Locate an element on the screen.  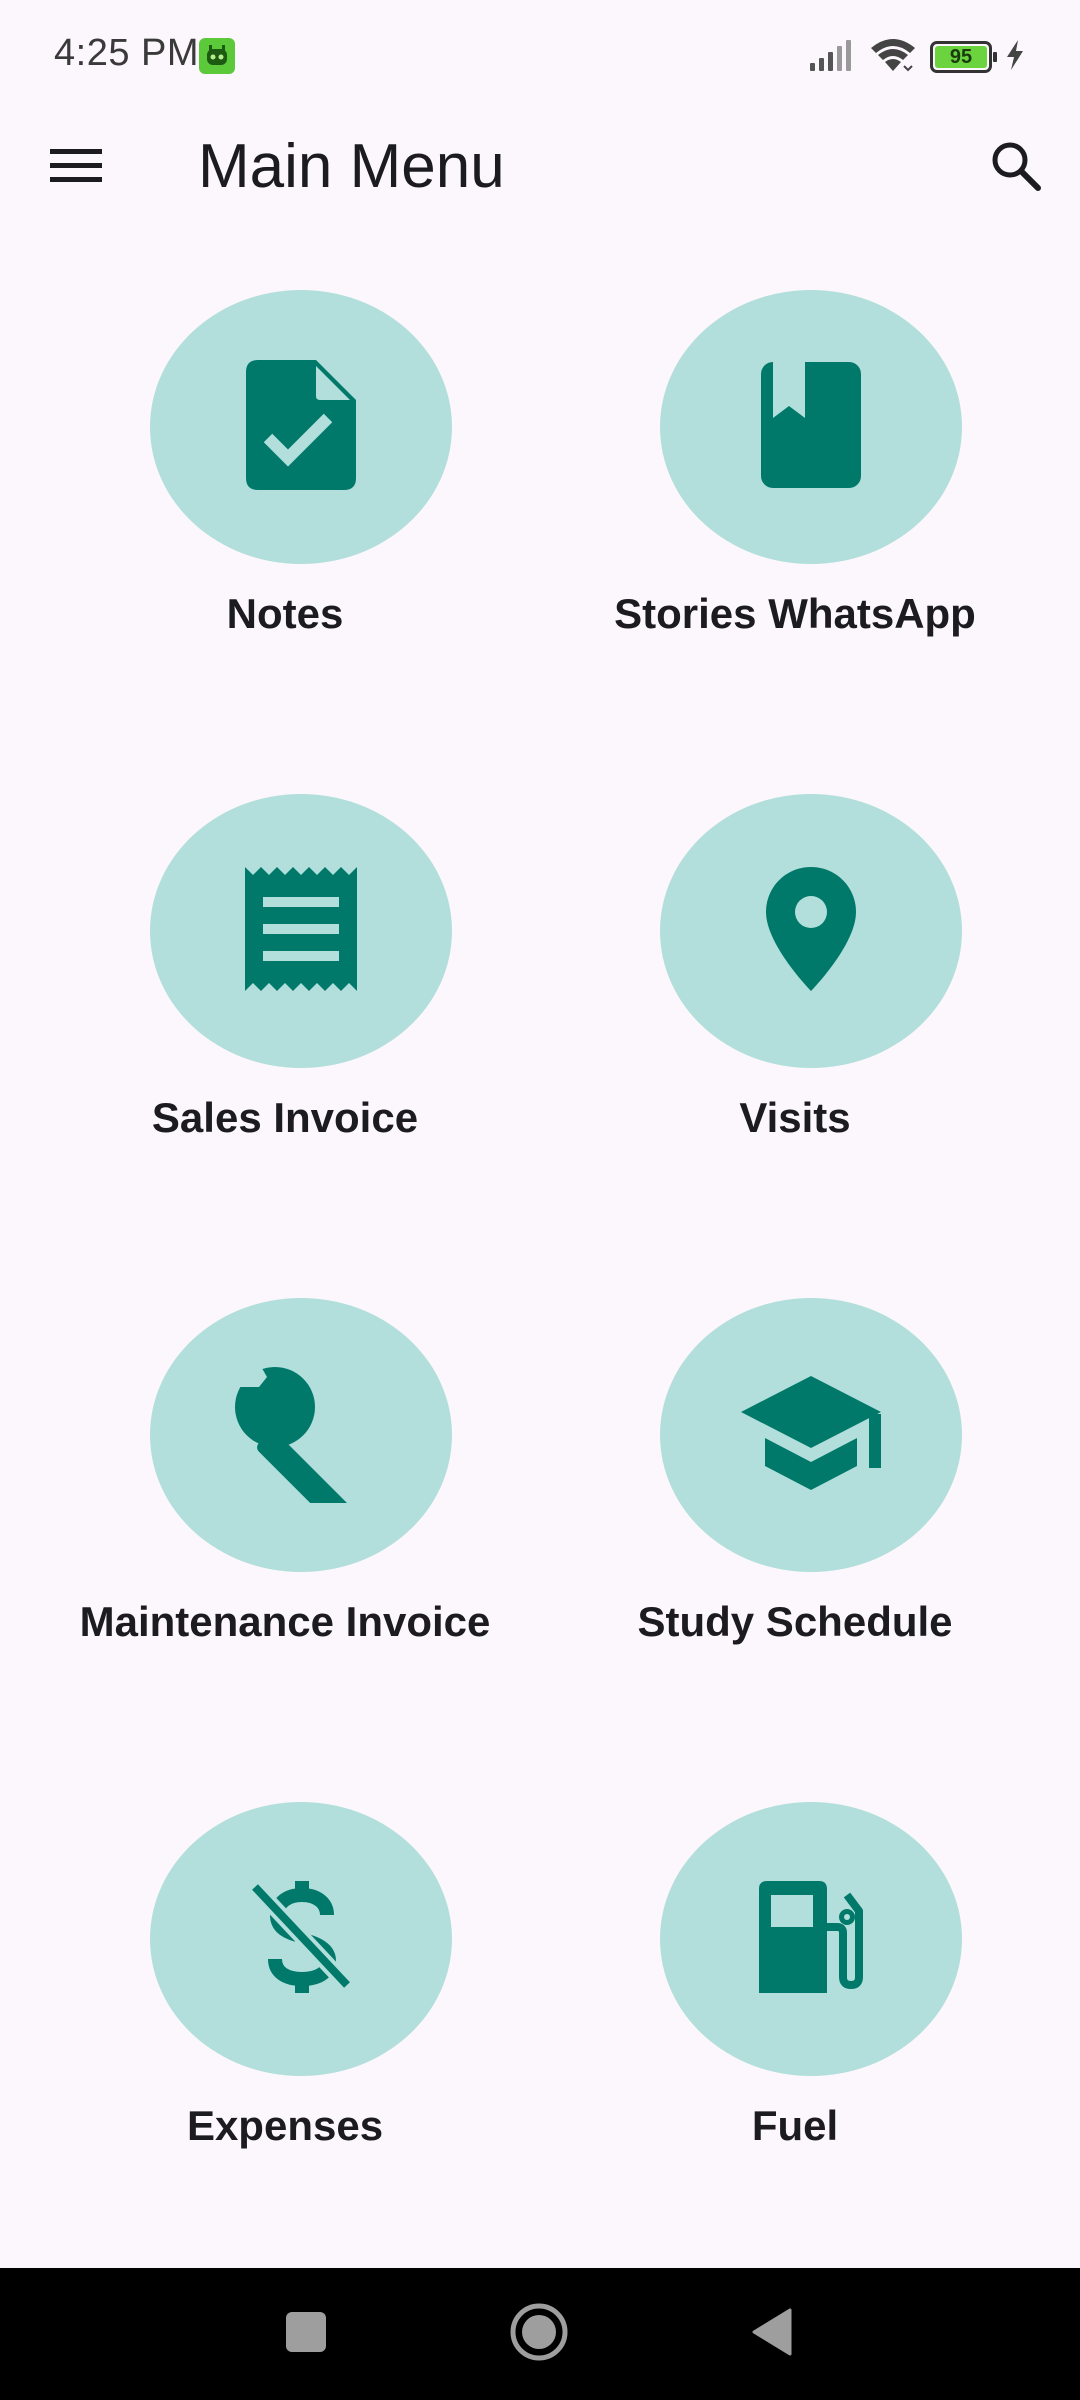
menu-item-label: Maintenance Invoice is located at coordinates (285, 1621).